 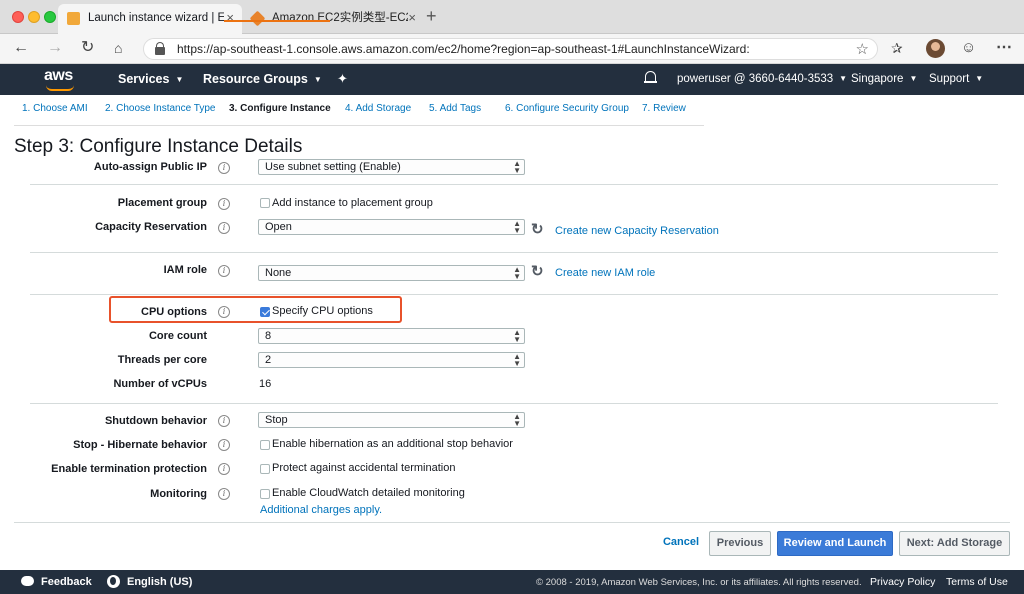 What do you see at coordinates (455, 108) in the screenshot?
I see `step-add-tags: 5. Add Tags` at bounding box center [455, 108].